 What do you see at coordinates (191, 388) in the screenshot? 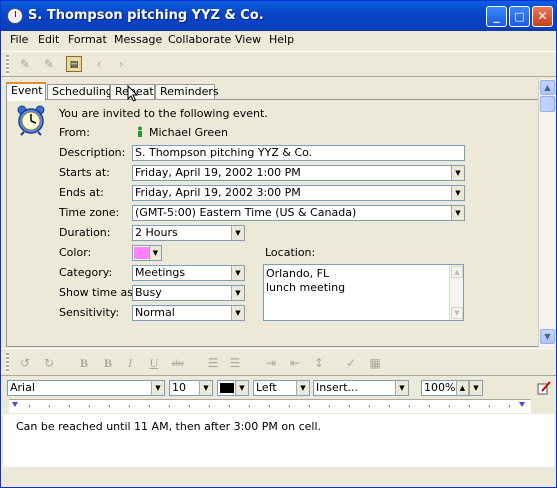
I see `font-size-select: 10 ▼` at bounding box center [191, 388].